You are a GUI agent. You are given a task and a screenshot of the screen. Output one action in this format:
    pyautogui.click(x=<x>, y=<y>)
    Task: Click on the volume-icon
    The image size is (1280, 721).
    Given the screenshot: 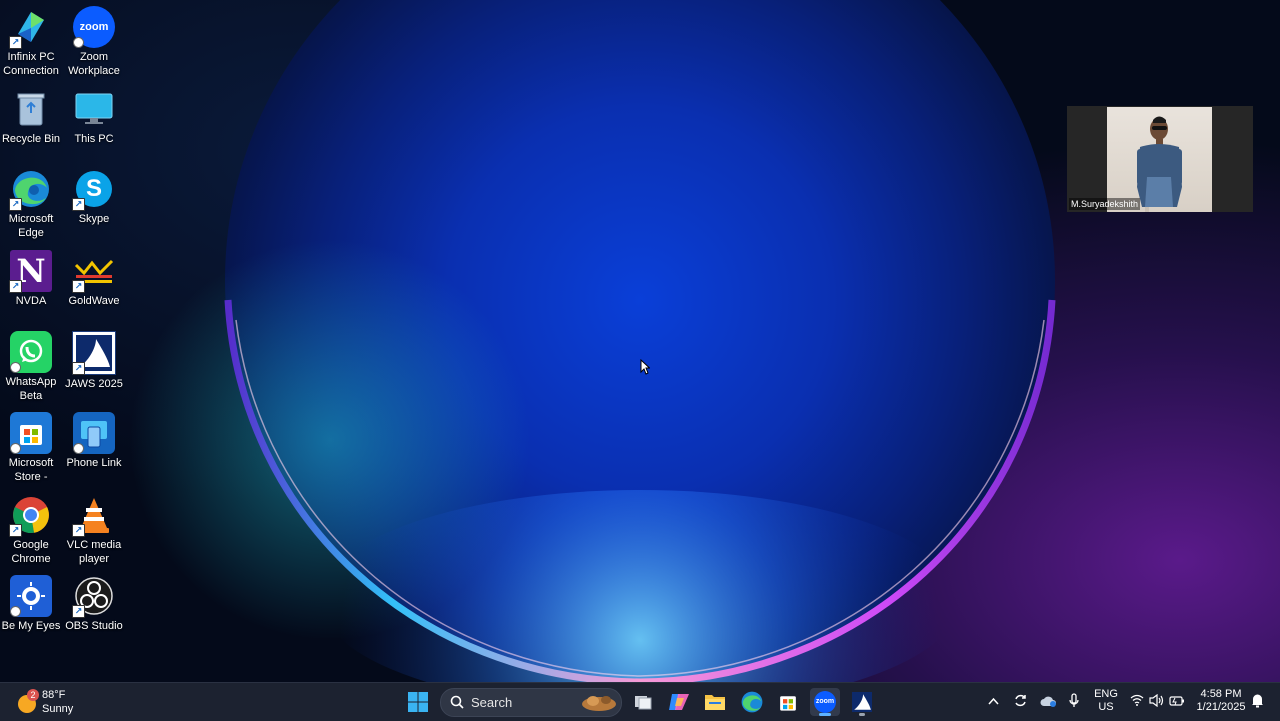 What is the action you would take?
    pyautogui.click(x=1156, y=700)
    